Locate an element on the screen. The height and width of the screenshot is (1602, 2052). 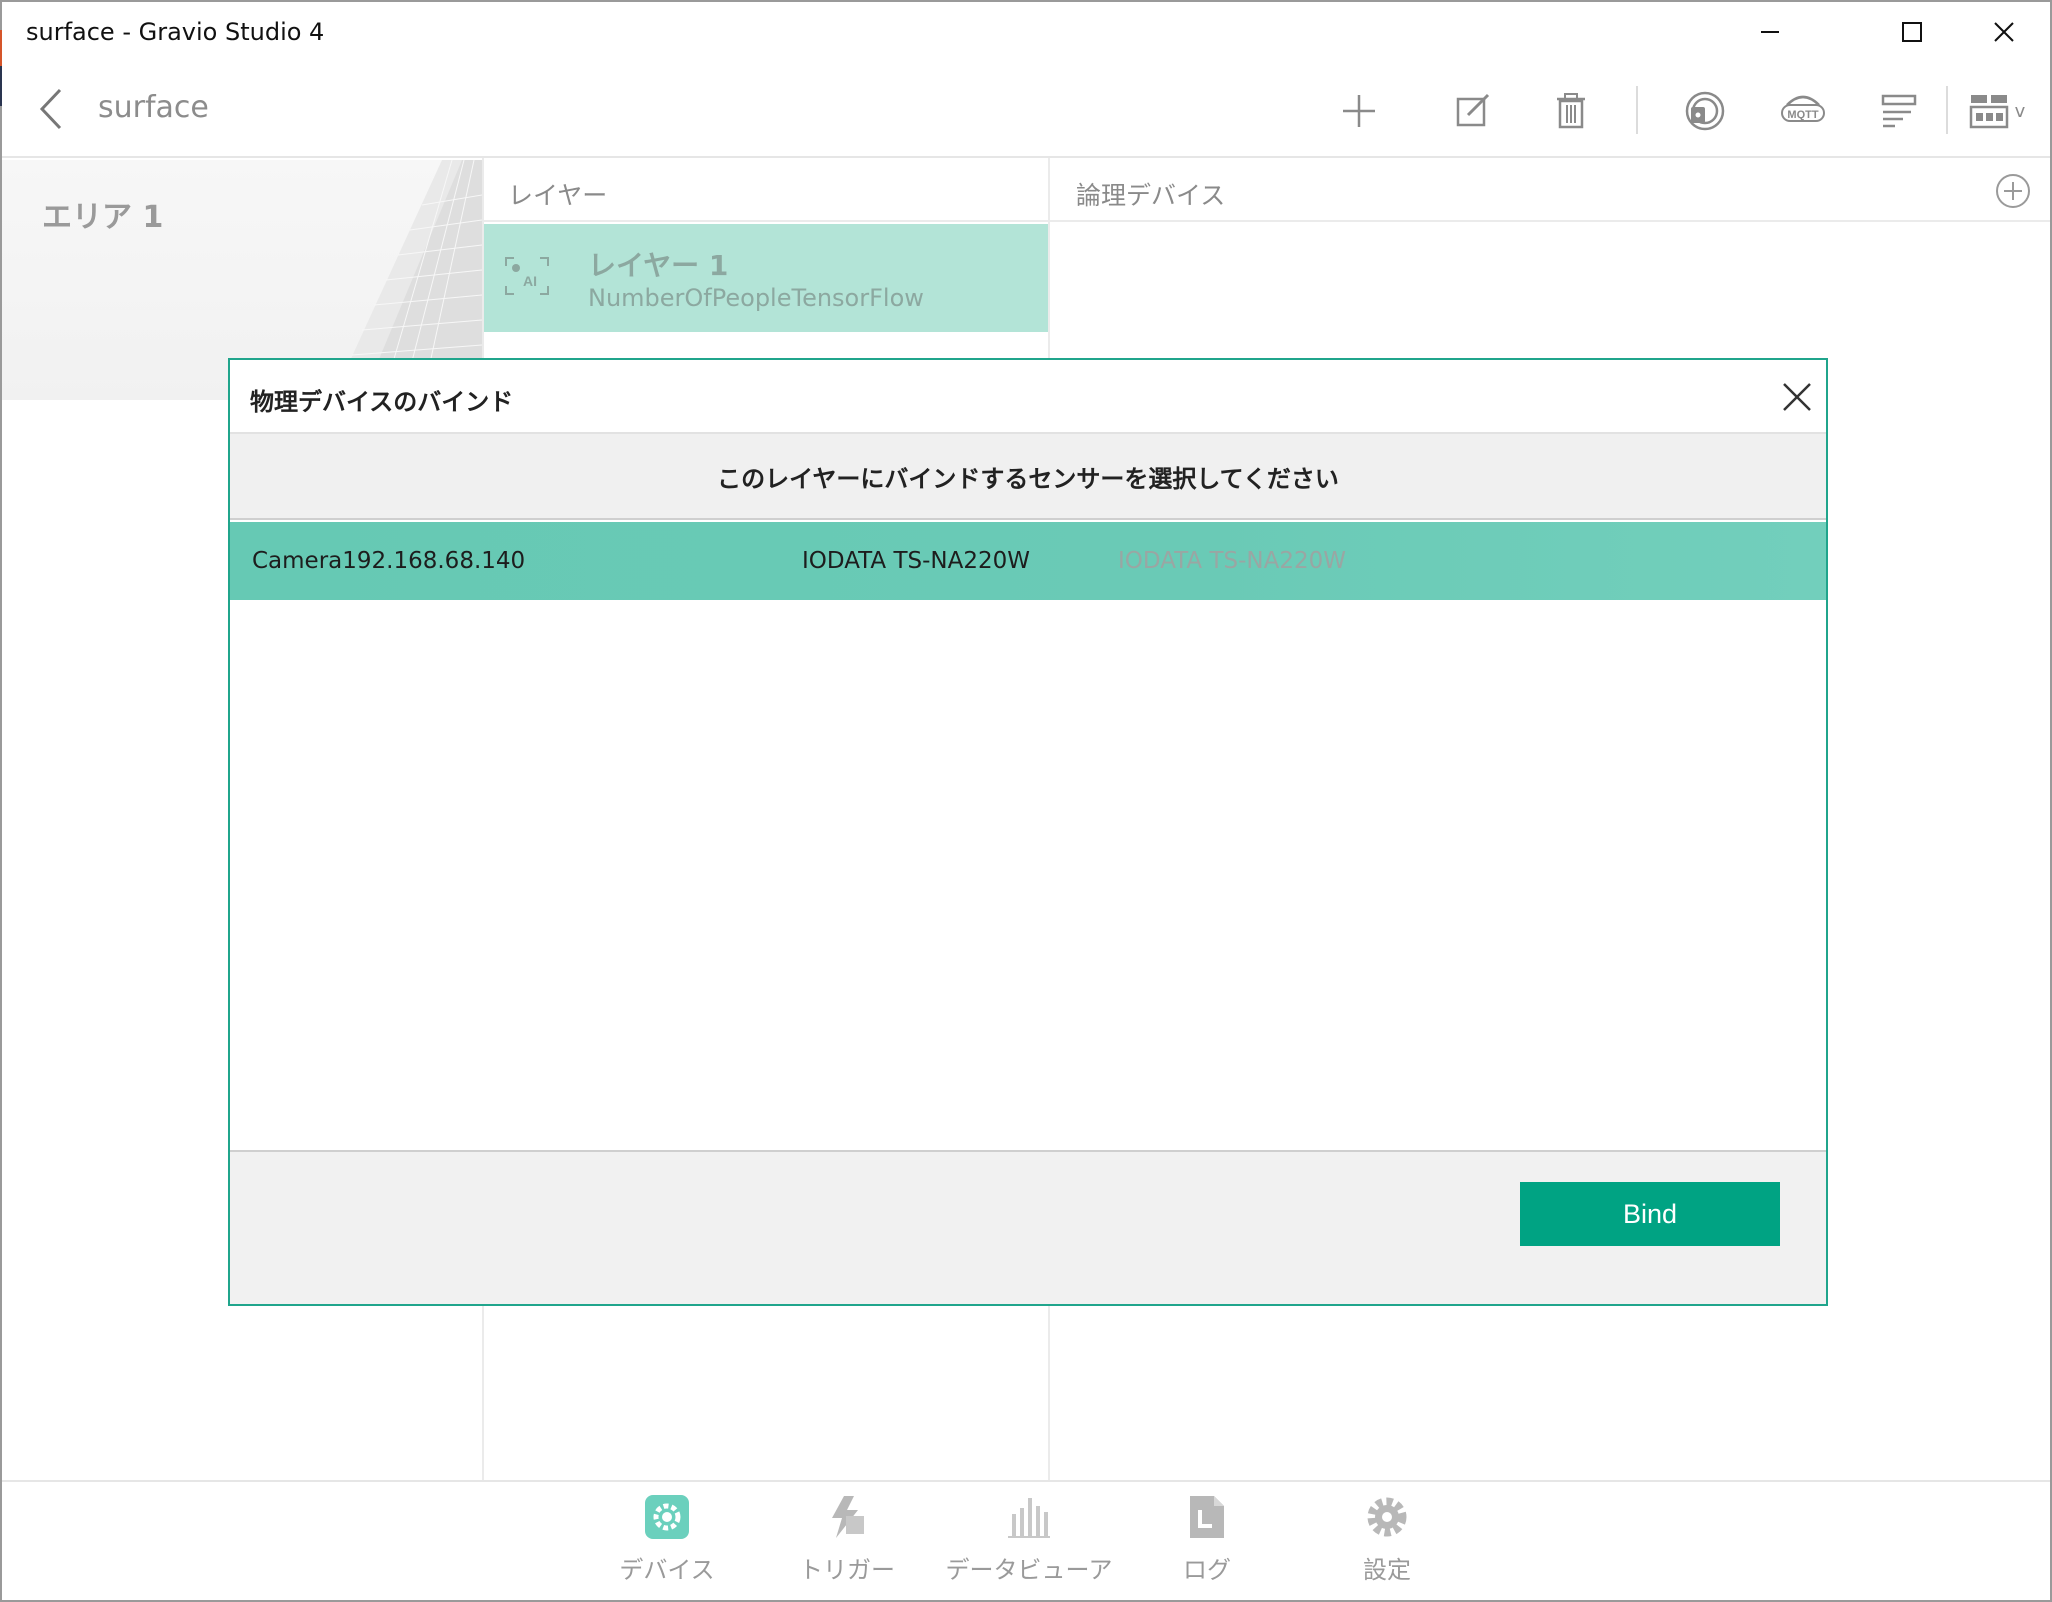
svg-text: AI is located at coordinates (530, 281).